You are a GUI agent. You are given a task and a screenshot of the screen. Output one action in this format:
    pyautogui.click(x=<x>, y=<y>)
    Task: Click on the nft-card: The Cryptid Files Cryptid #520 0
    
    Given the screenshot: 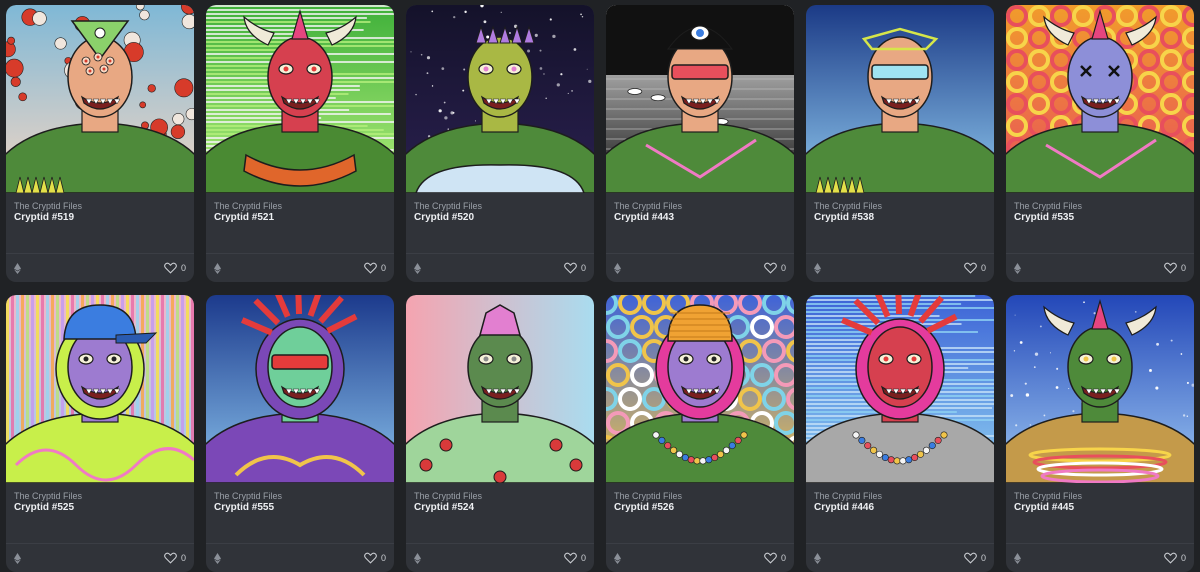 What is the action you would take?
    pyautogui.click(x=500, y=143)
    